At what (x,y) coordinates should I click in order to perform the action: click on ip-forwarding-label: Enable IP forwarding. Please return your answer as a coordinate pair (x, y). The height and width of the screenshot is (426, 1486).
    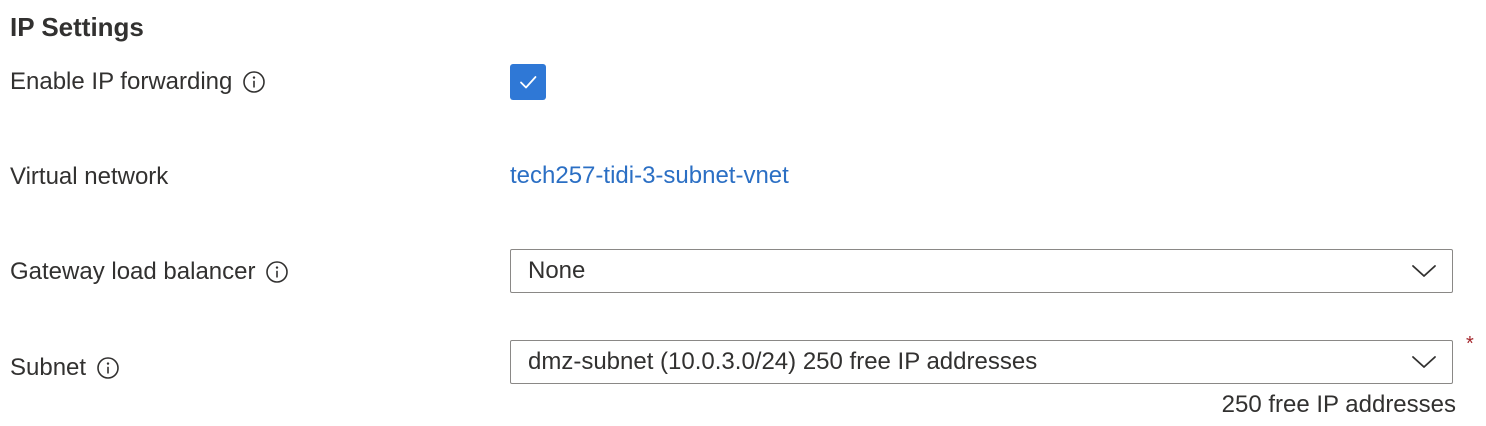
    Looking at the image, I should click on (121, 81).